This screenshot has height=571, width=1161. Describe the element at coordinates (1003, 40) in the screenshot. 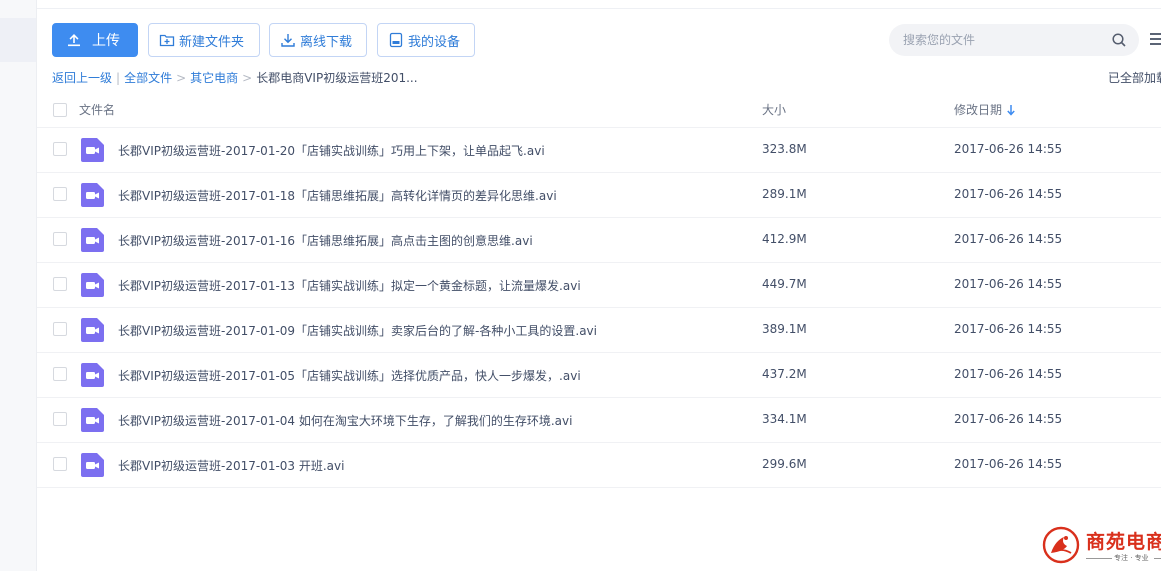

I see `search-input` at that location.